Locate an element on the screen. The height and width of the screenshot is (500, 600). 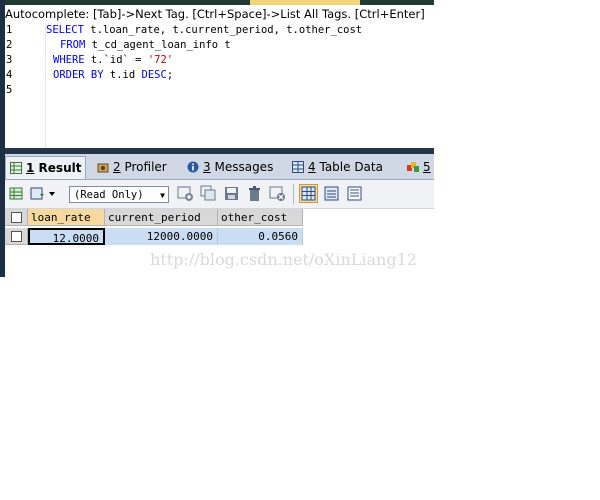
select-all-header is located at coordinates (16, 217).